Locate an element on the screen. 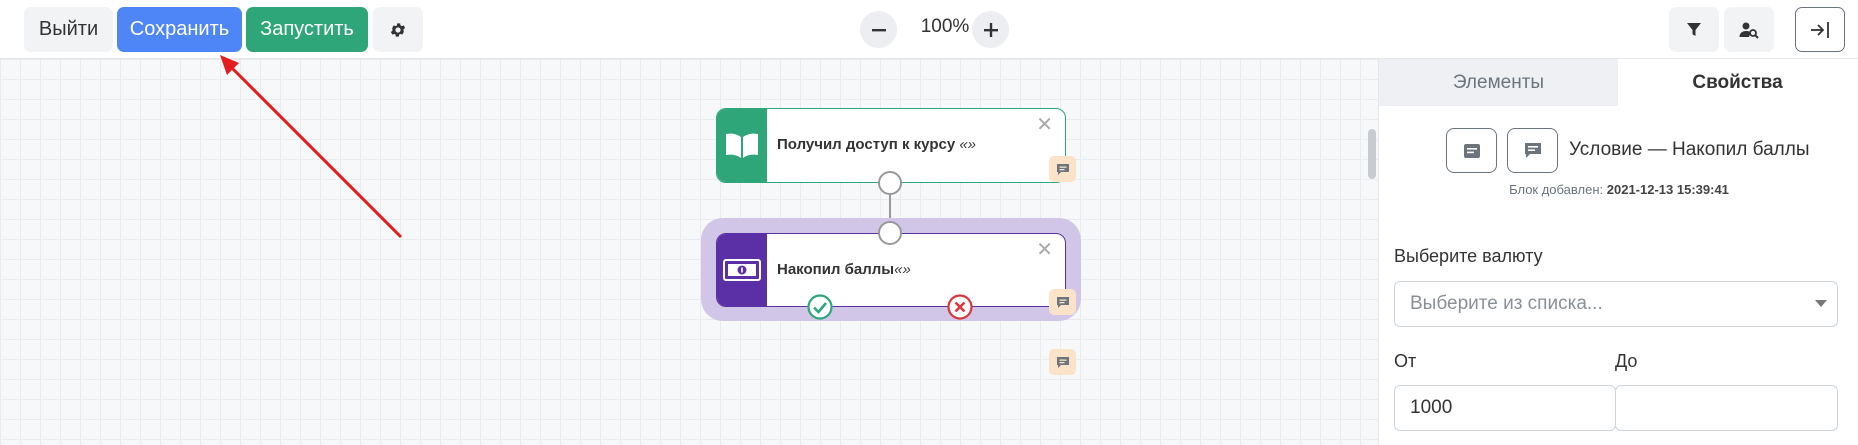 This screenshot has width=1858, height=445. message-icon is located at coordinates (1471, 150).